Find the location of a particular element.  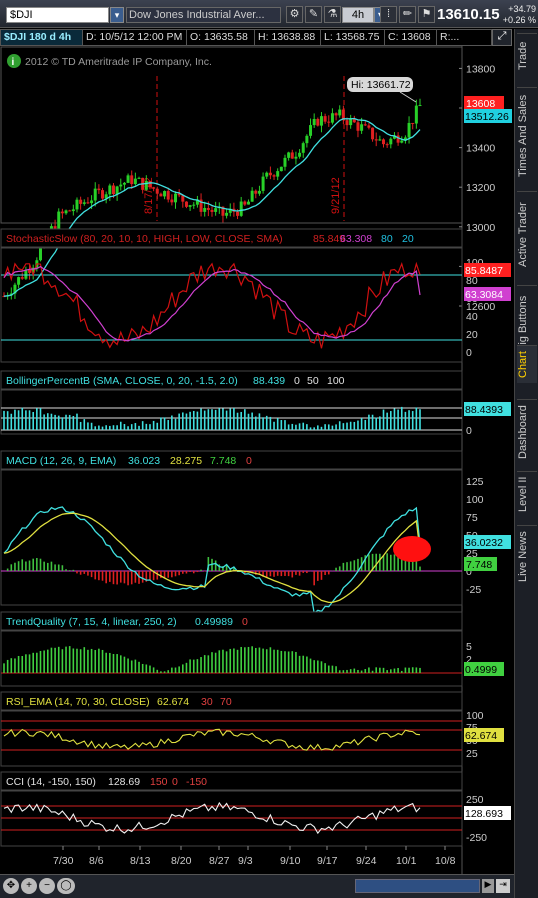

time-tick-label: 8/13 is located at coordinates (140, 861).